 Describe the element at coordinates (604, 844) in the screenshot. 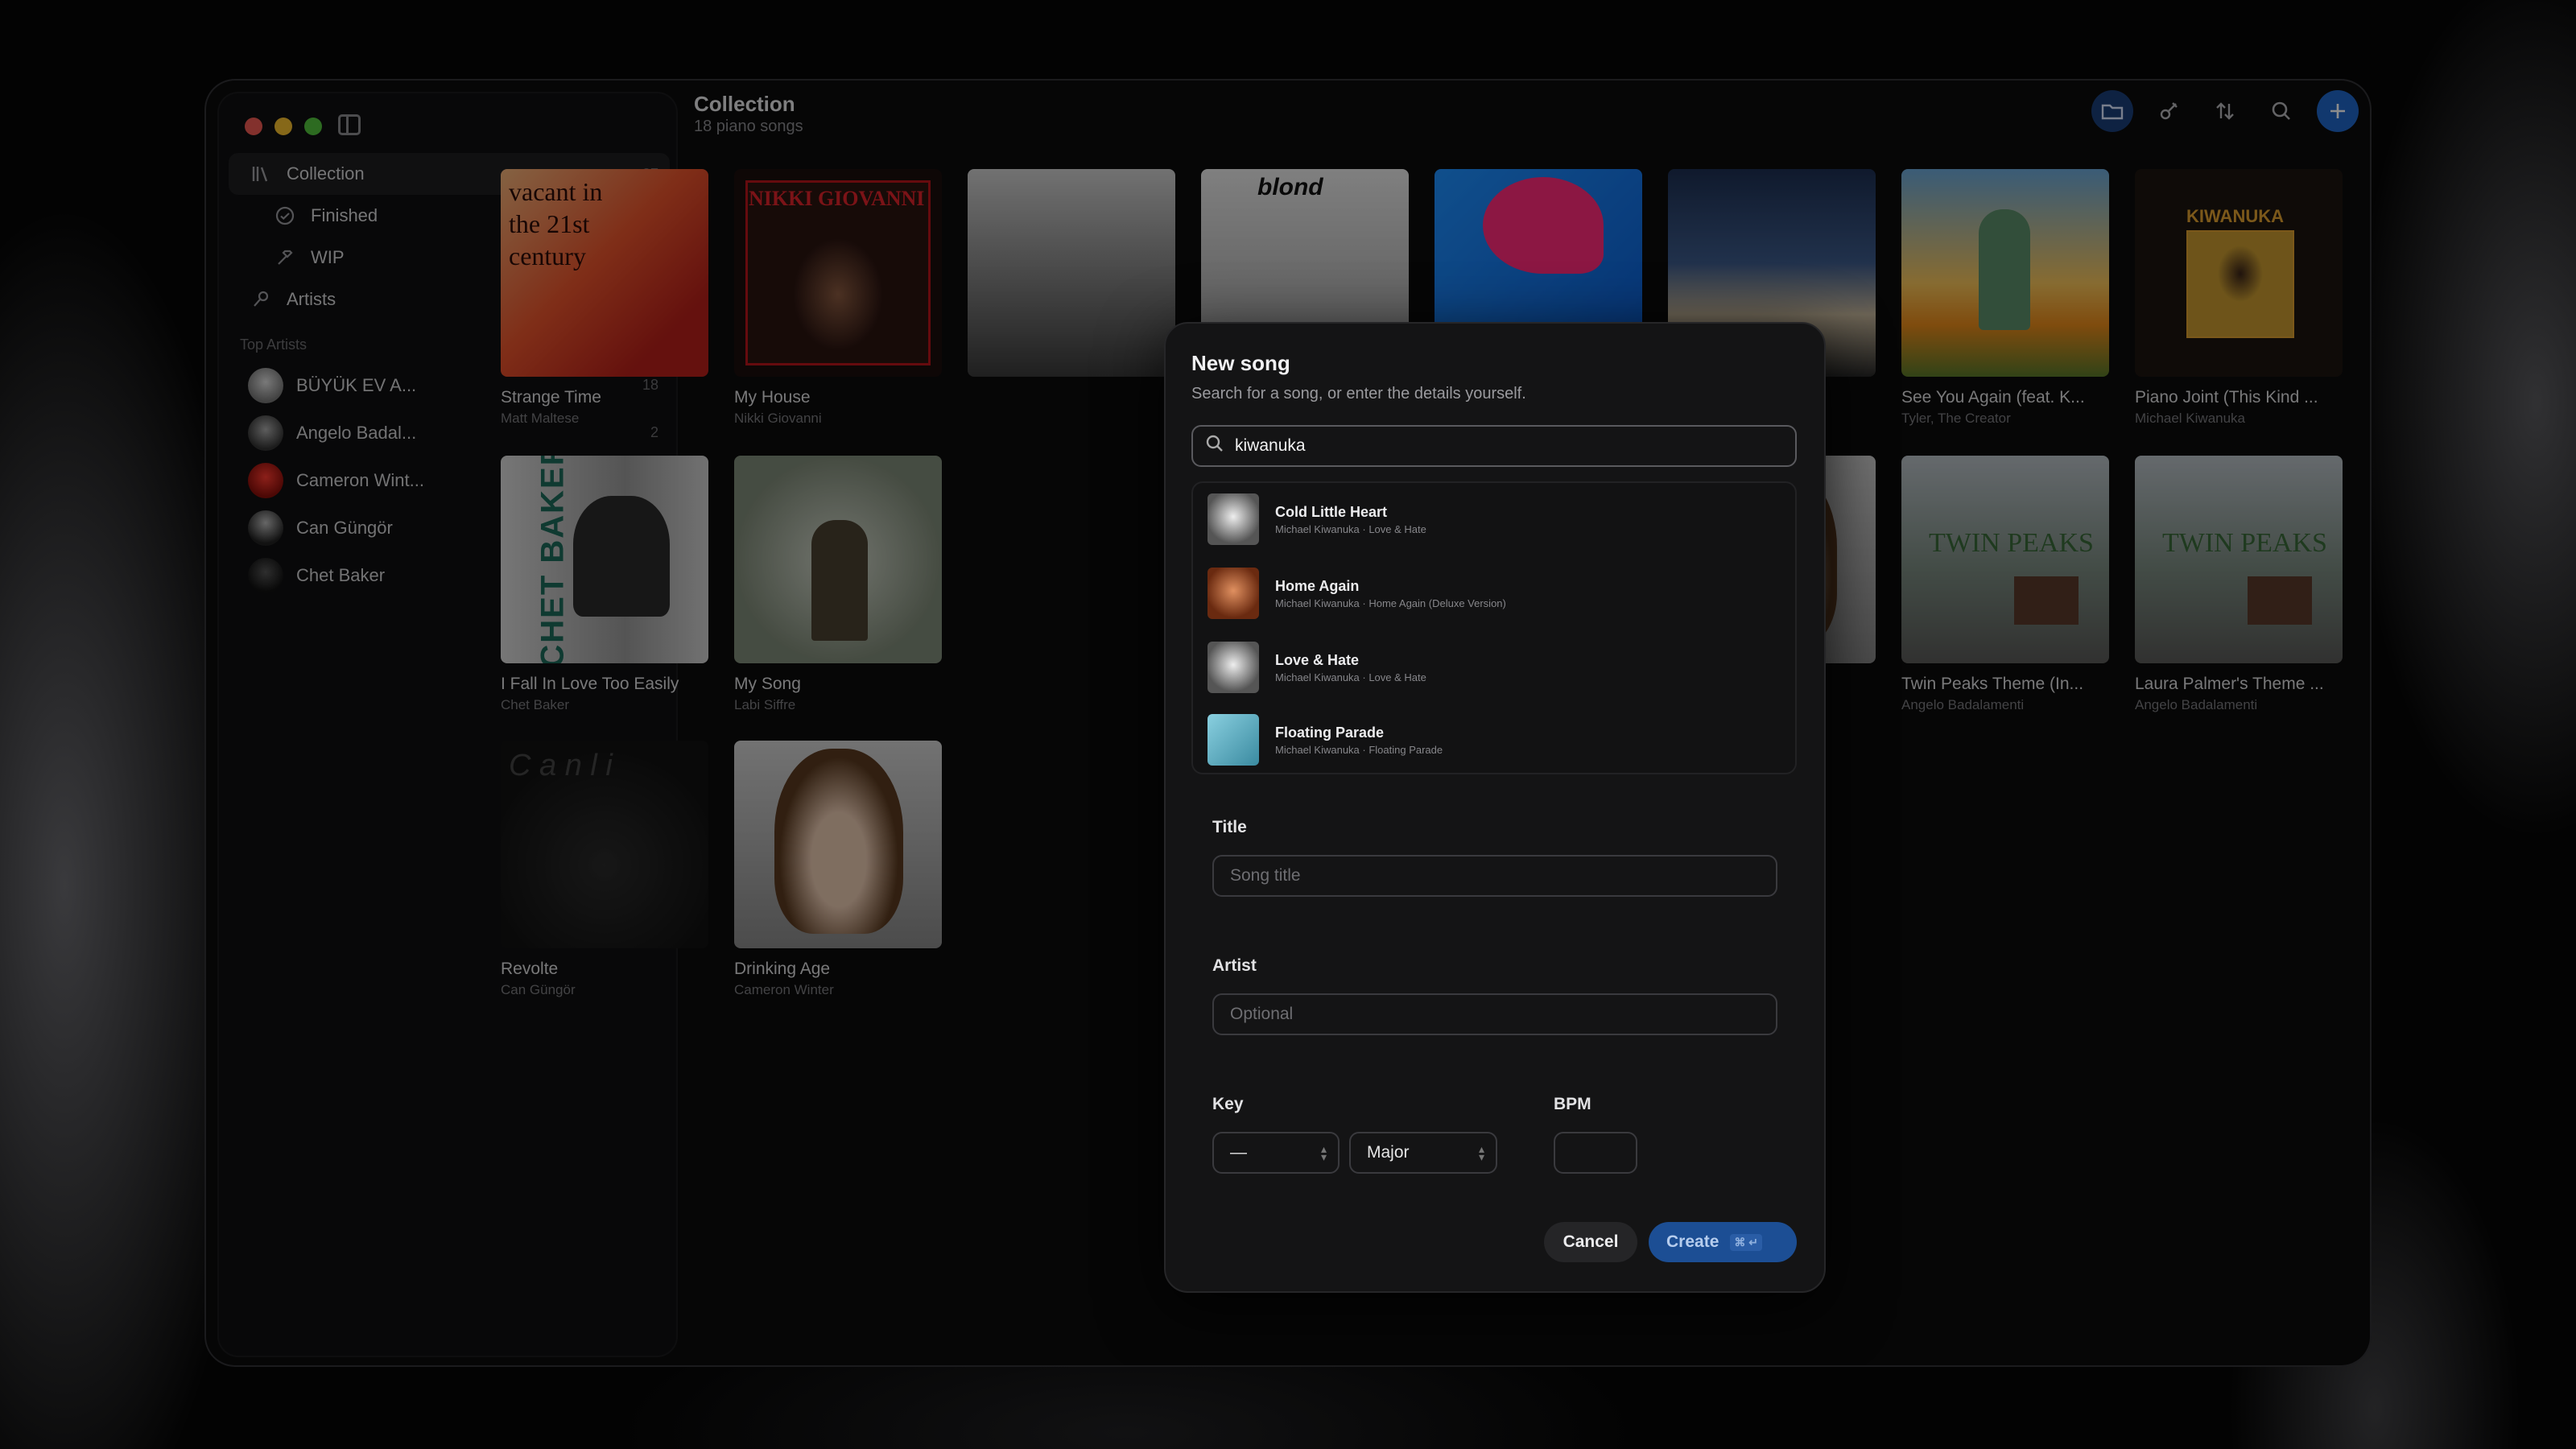

I see `album-cover: C a n l i` at that location.